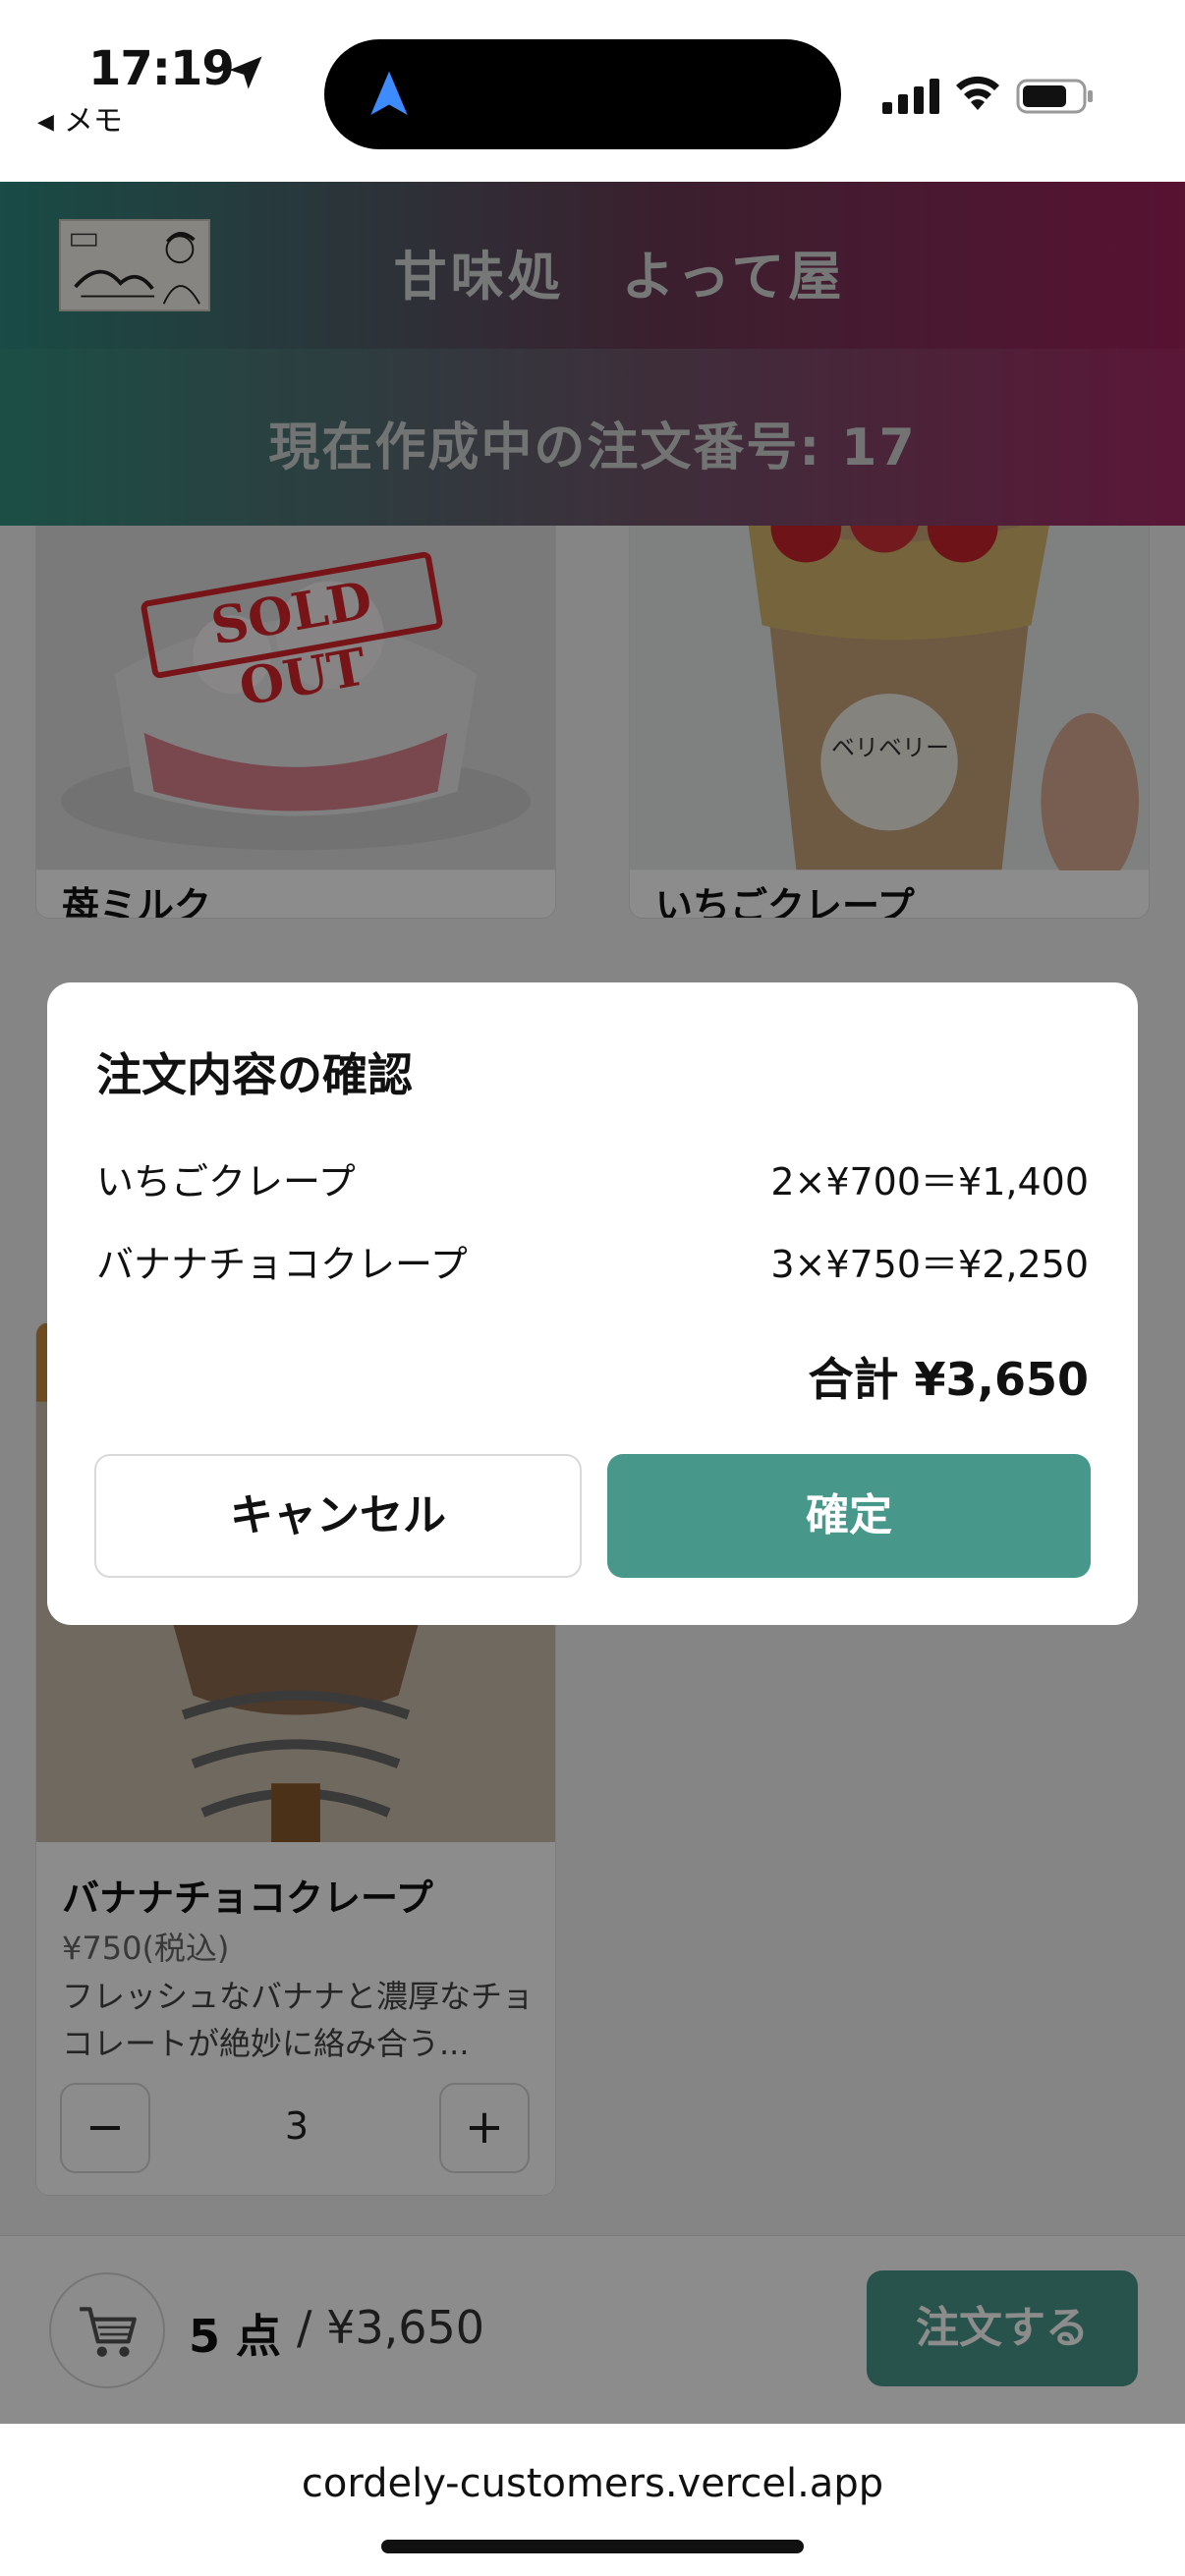 This screenshot has height=2576, width=1185. Describe the element at coordinates (949, 1379) in the screenshot. I see `order-total: 合計 ¥3,650` at that location.